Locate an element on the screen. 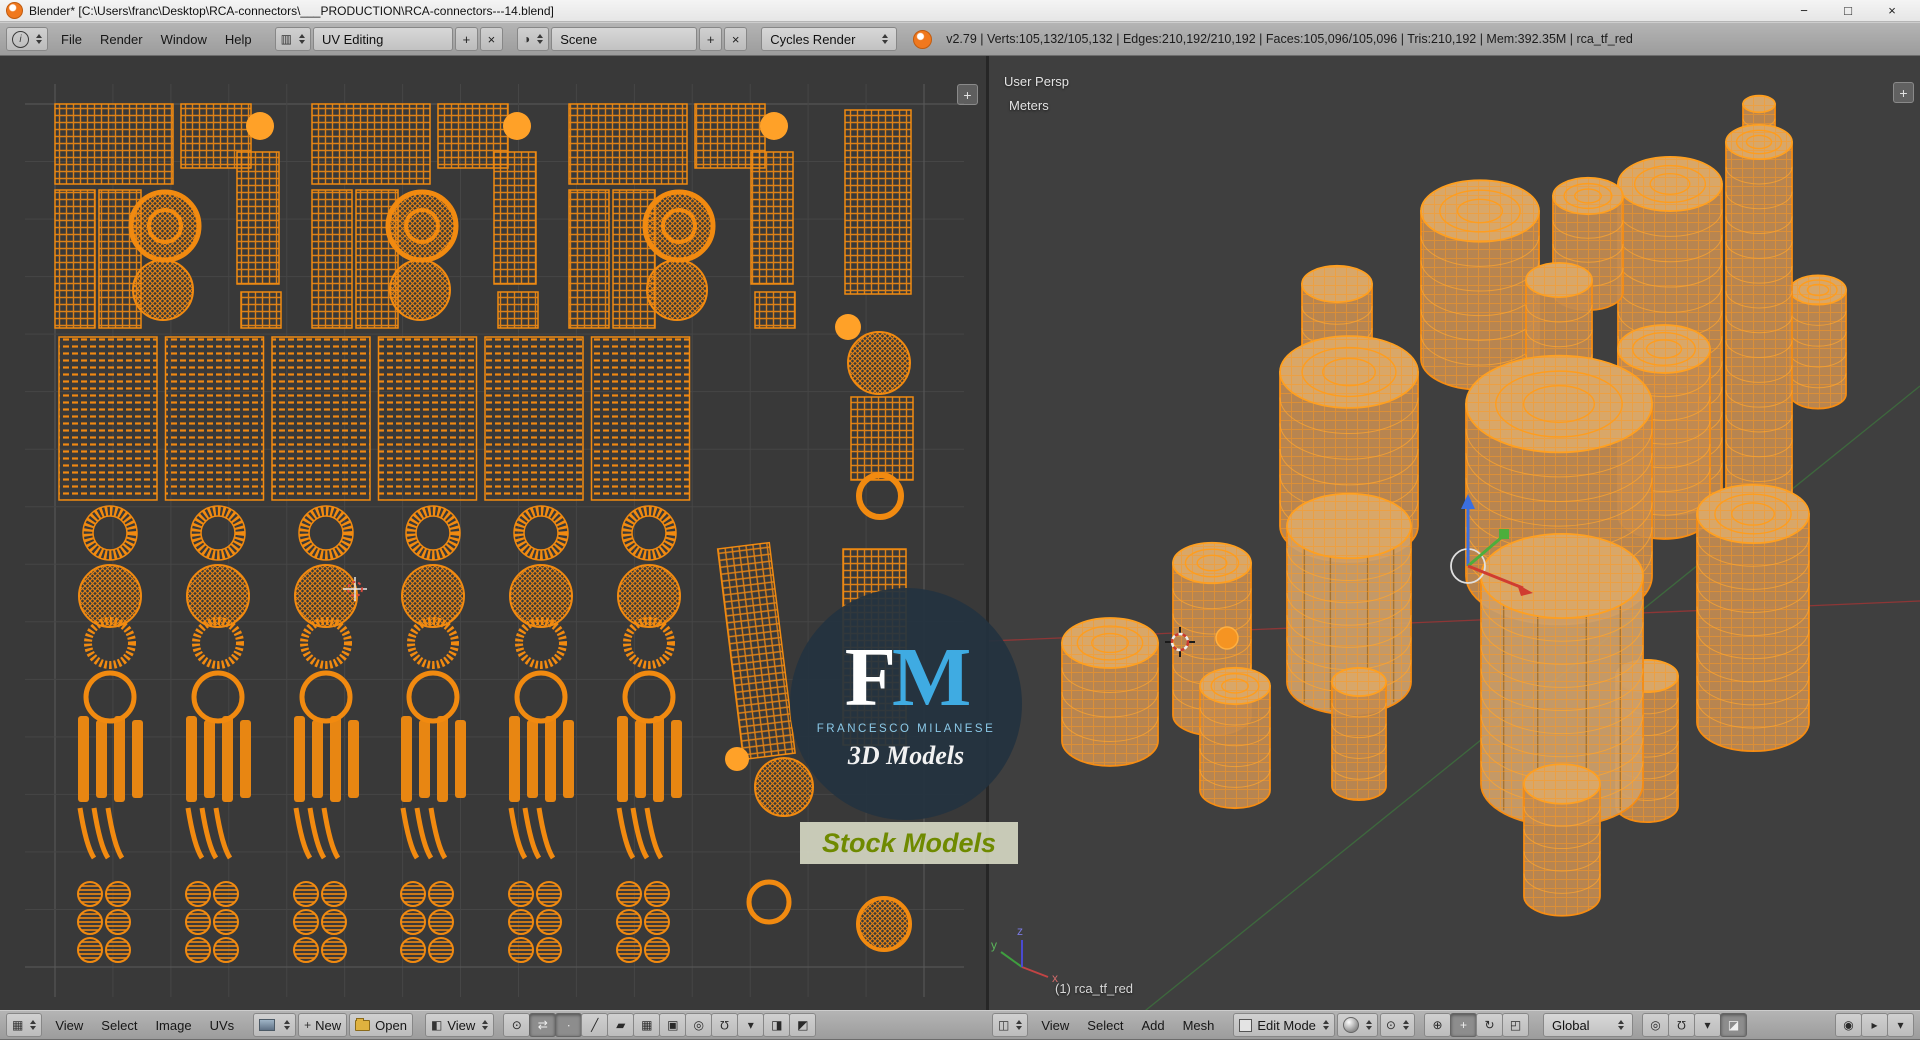 This screenshot has height=1040, width=1920. uv-menu-select: Select is located at coordinates (119, 1025).